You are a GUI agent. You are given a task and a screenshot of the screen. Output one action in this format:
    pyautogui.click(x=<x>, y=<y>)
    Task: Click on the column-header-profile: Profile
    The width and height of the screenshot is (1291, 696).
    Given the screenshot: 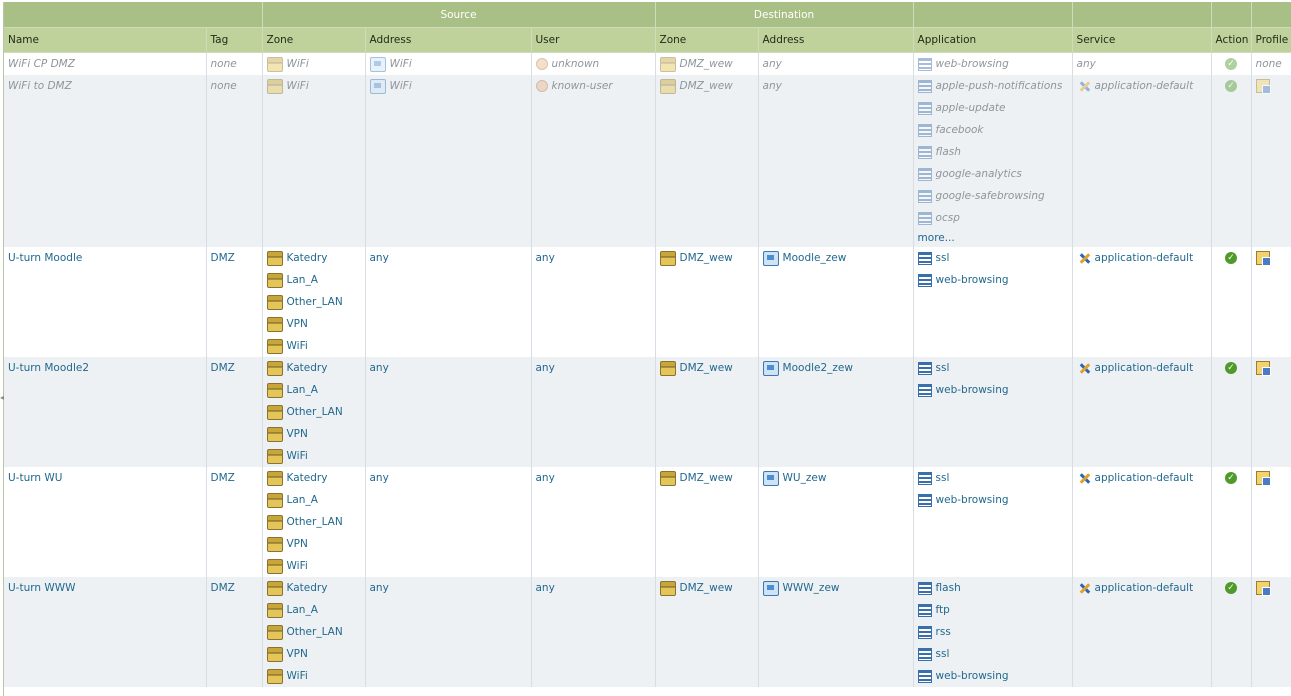 What is the action you would take?
    pyautogui.click(x=1271, y=40)
    